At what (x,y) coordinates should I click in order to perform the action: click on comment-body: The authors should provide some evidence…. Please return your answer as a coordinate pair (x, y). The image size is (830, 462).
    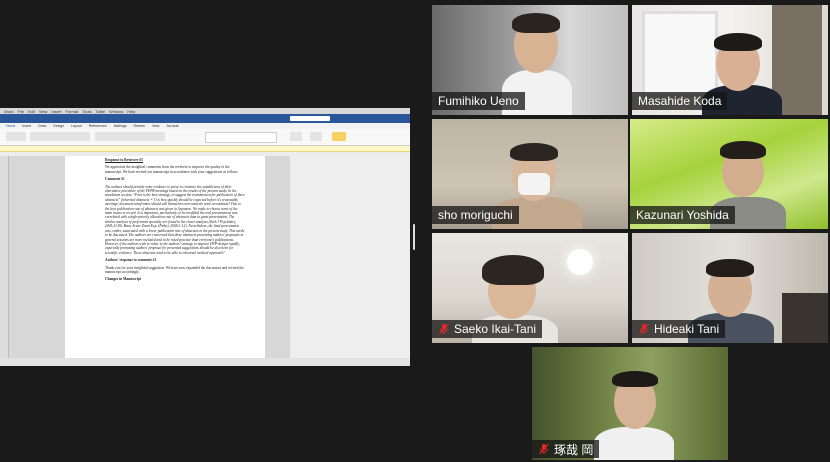
    Looking at the image, I should click on (175, 219).